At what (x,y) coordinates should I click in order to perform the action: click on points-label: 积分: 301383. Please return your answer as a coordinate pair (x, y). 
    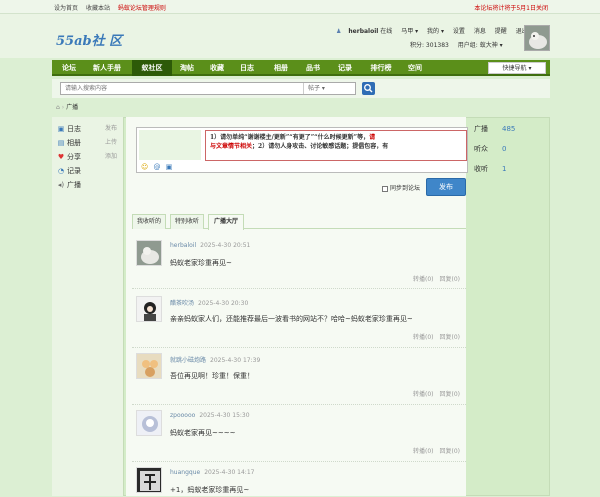
    Looking at the image, I should click on (429, 45).